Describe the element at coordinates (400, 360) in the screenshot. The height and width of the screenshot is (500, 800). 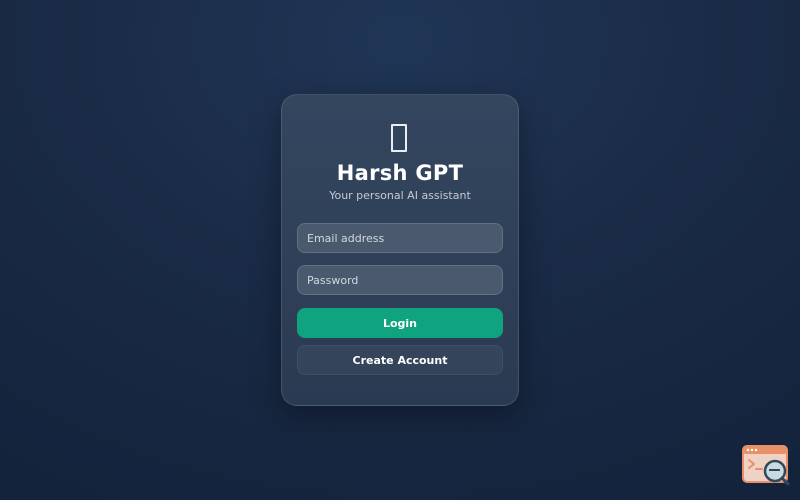
I see `create-account-button: Create Account` at that location.